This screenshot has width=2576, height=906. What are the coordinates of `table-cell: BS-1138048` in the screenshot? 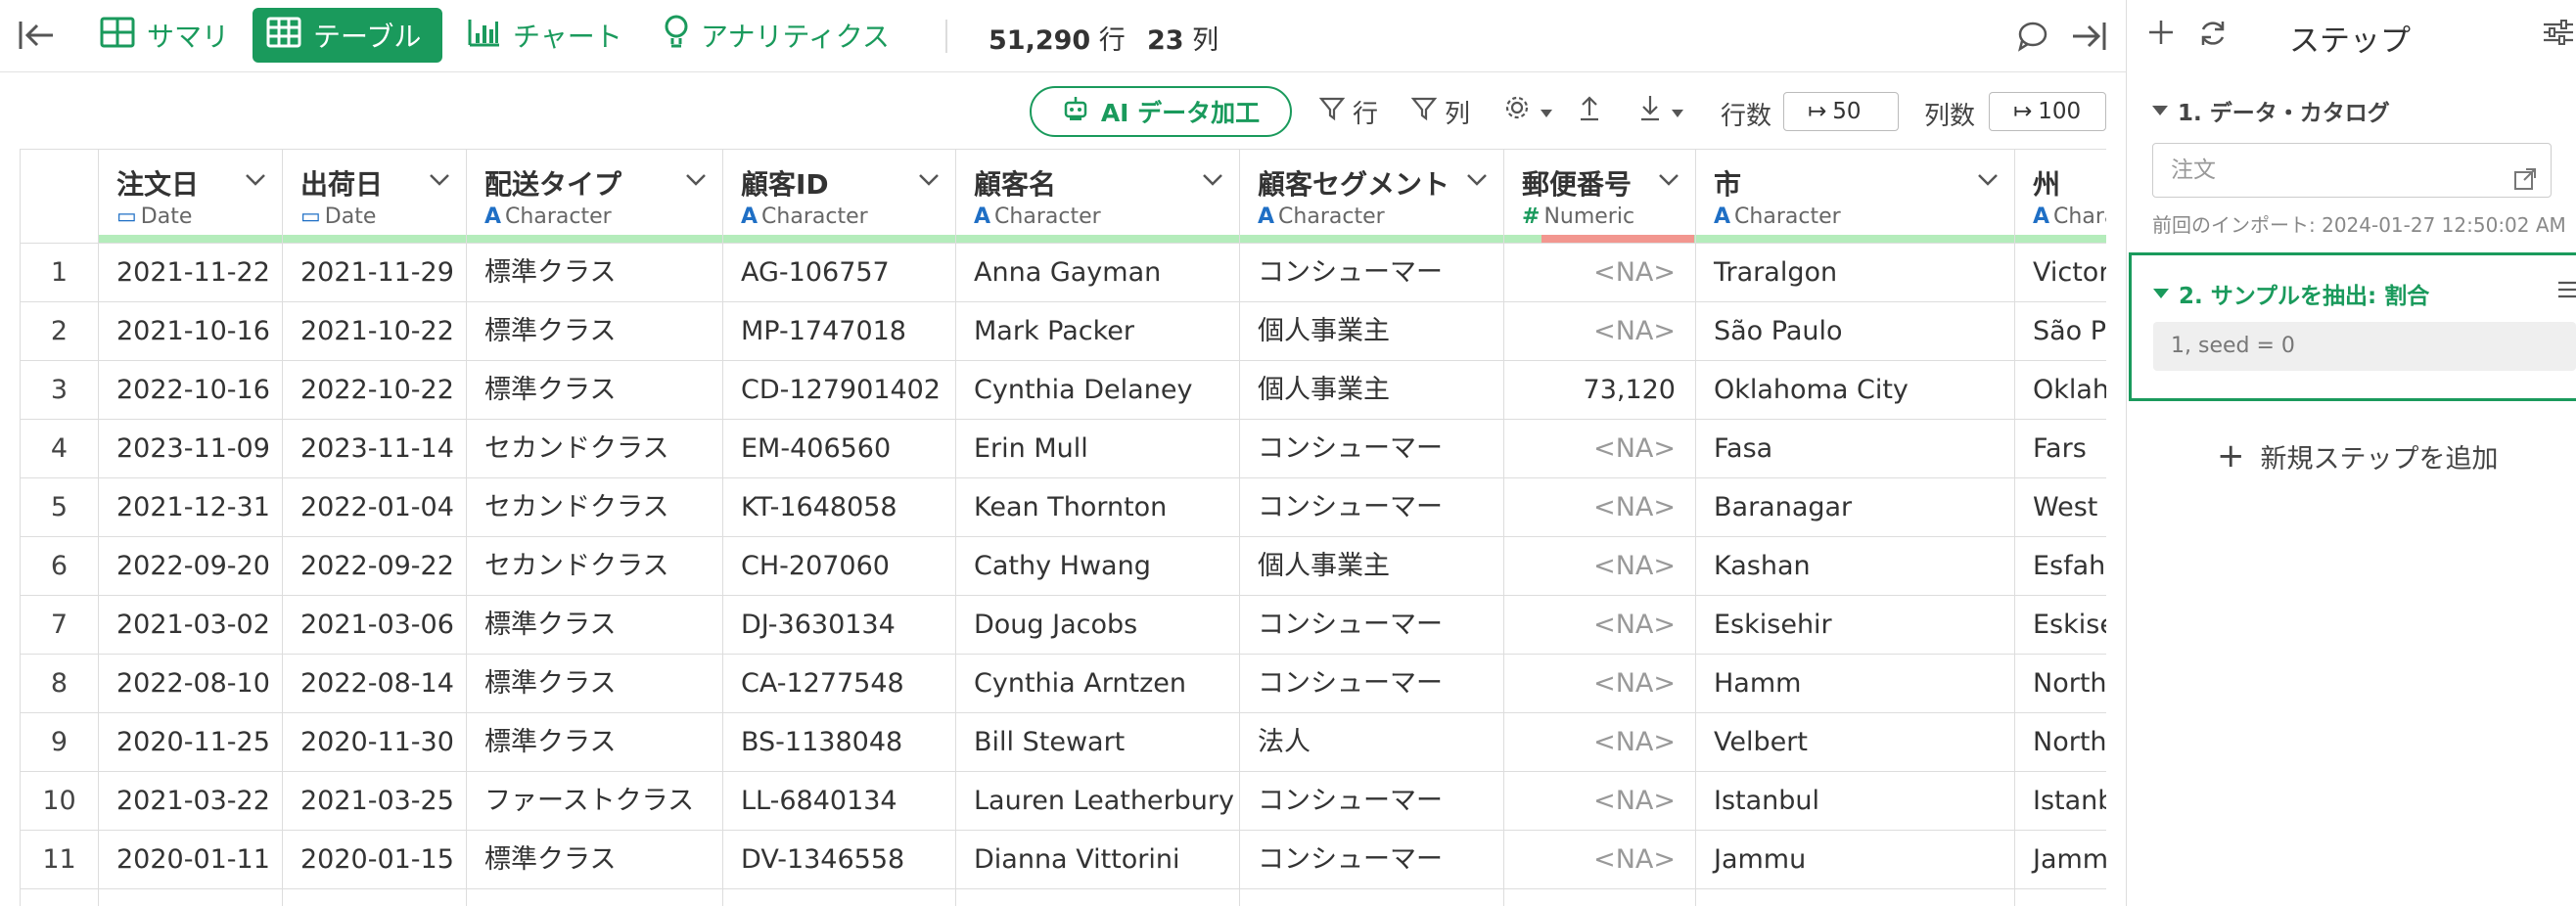 It's located at (840, 742).